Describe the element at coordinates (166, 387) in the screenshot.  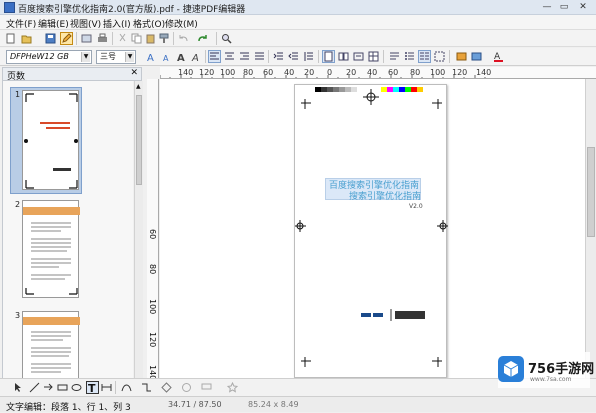
I see `shape-tool-icon` at that location.